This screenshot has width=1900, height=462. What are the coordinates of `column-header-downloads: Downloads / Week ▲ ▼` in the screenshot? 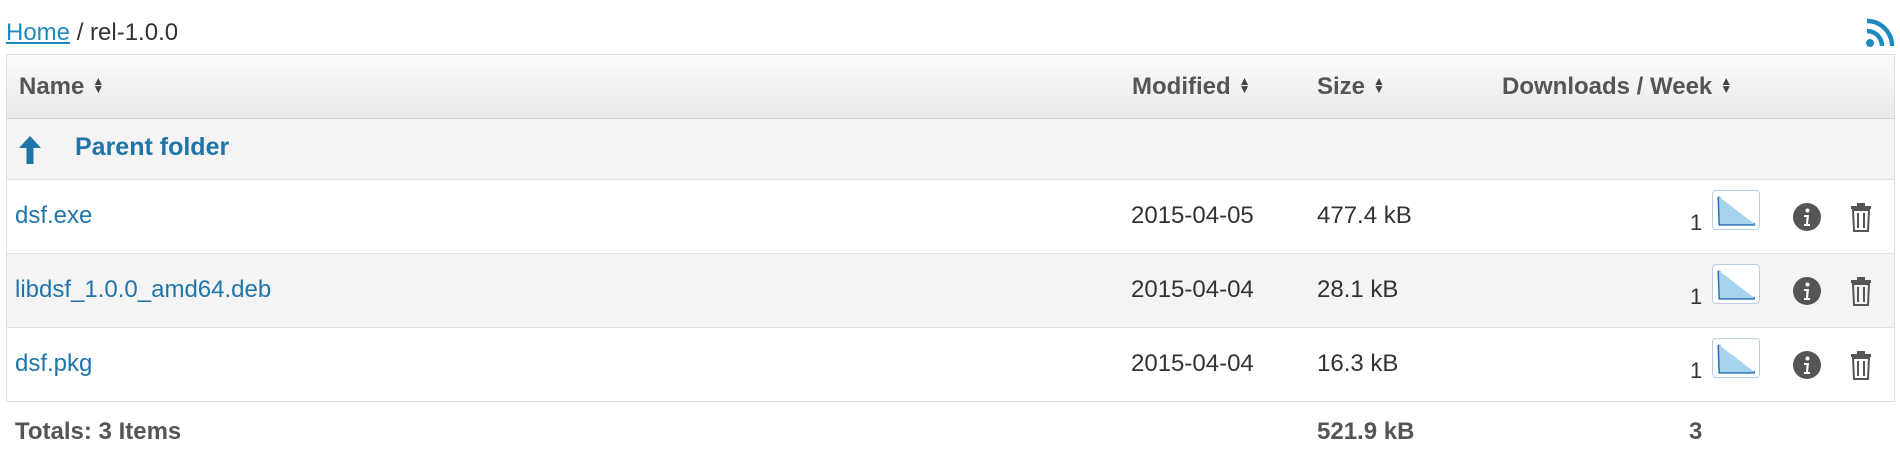 It's located at (1617, 86).